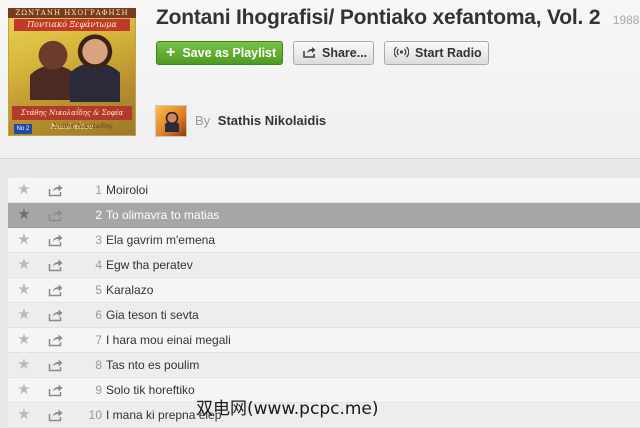 This screenshot has width=640, height=428. Describe the element at coordinates (401, 53) in the screenshot. I see `broadcast-icon` at that location.